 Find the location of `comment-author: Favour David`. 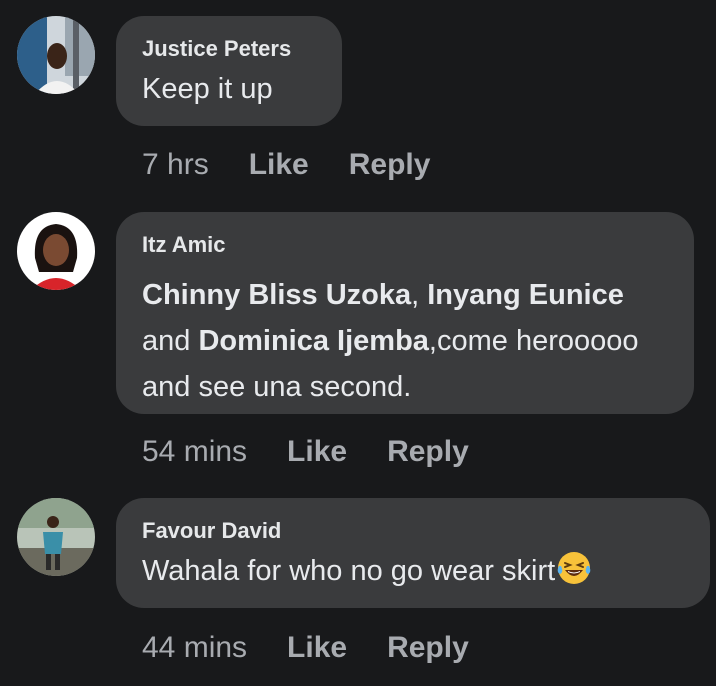

comment-author: Favour David is located at coordinates (413, 531).